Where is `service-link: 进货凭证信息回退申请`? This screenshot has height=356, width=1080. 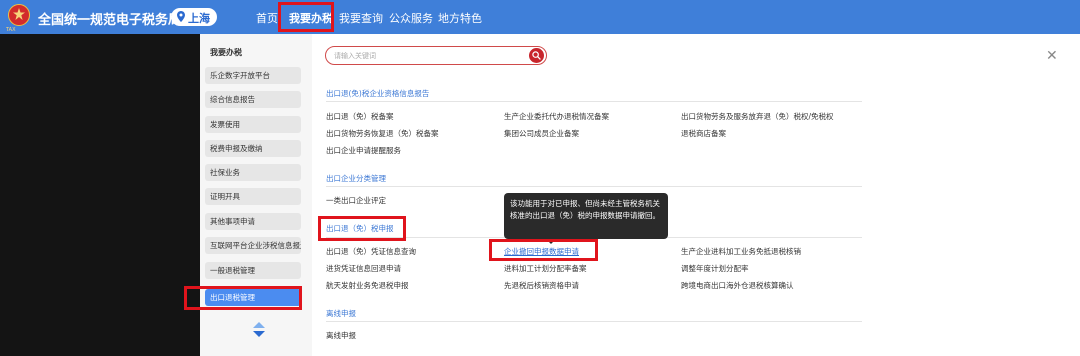 service-link: 进货凭证信息回退申请 is located at coordinates (363, 268).